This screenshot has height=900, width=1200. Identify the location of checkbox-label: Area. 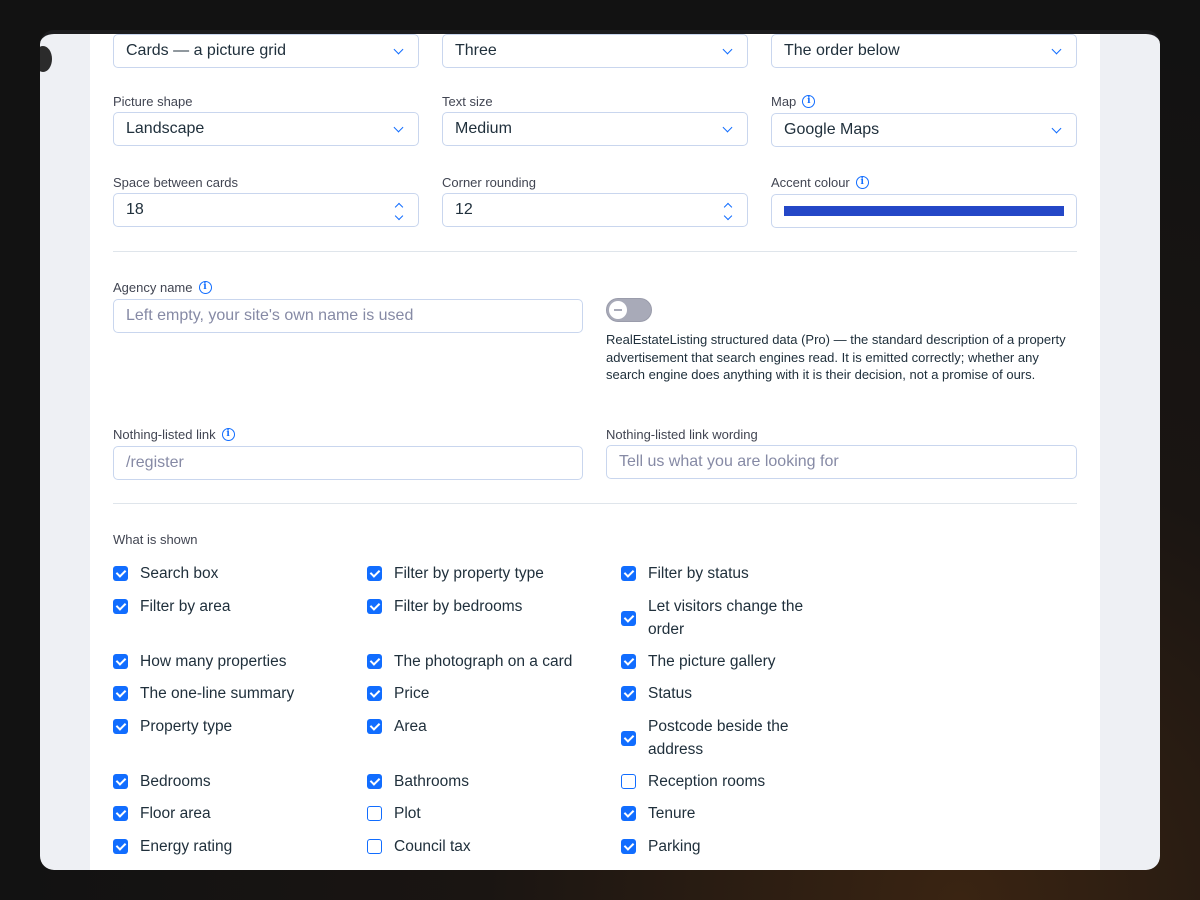
(410, 726).